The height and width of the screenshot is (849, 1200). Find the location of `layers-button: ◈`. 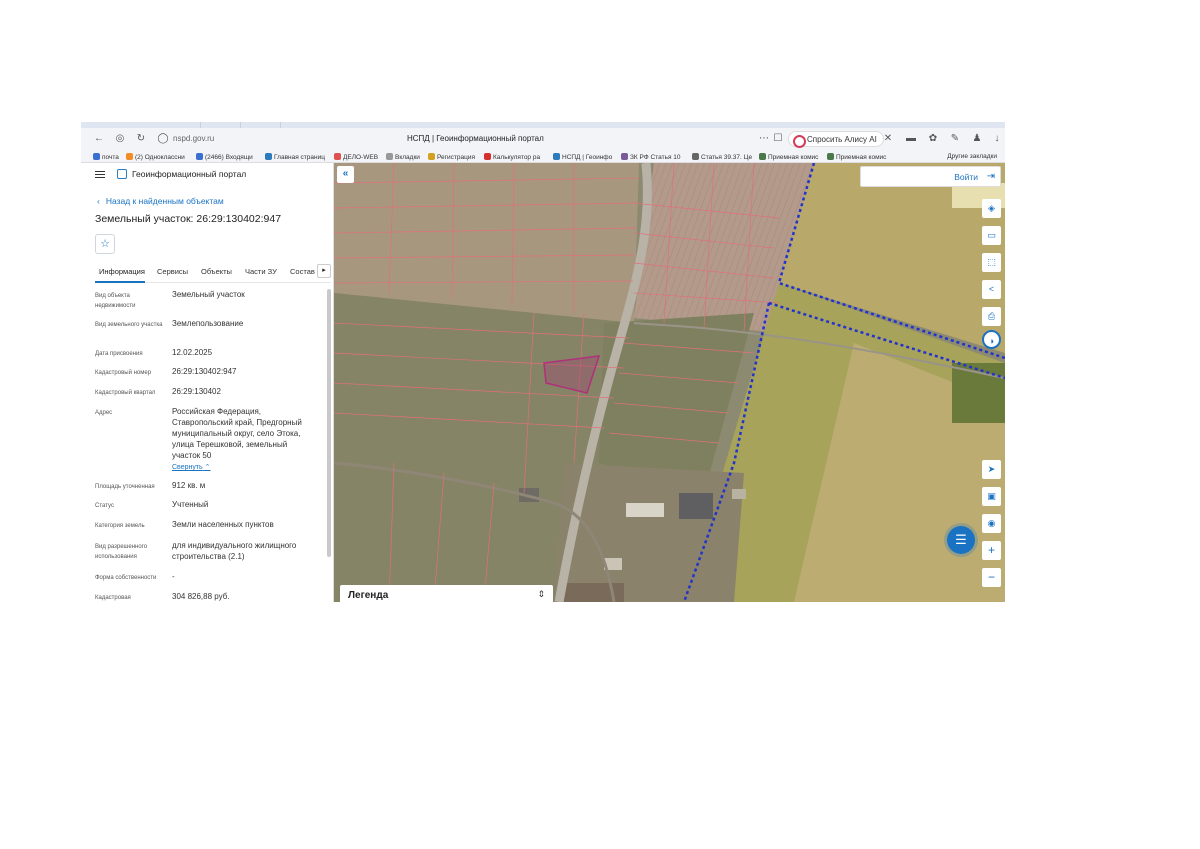

layers-button: ◈ is located at coordinates (991, 208).